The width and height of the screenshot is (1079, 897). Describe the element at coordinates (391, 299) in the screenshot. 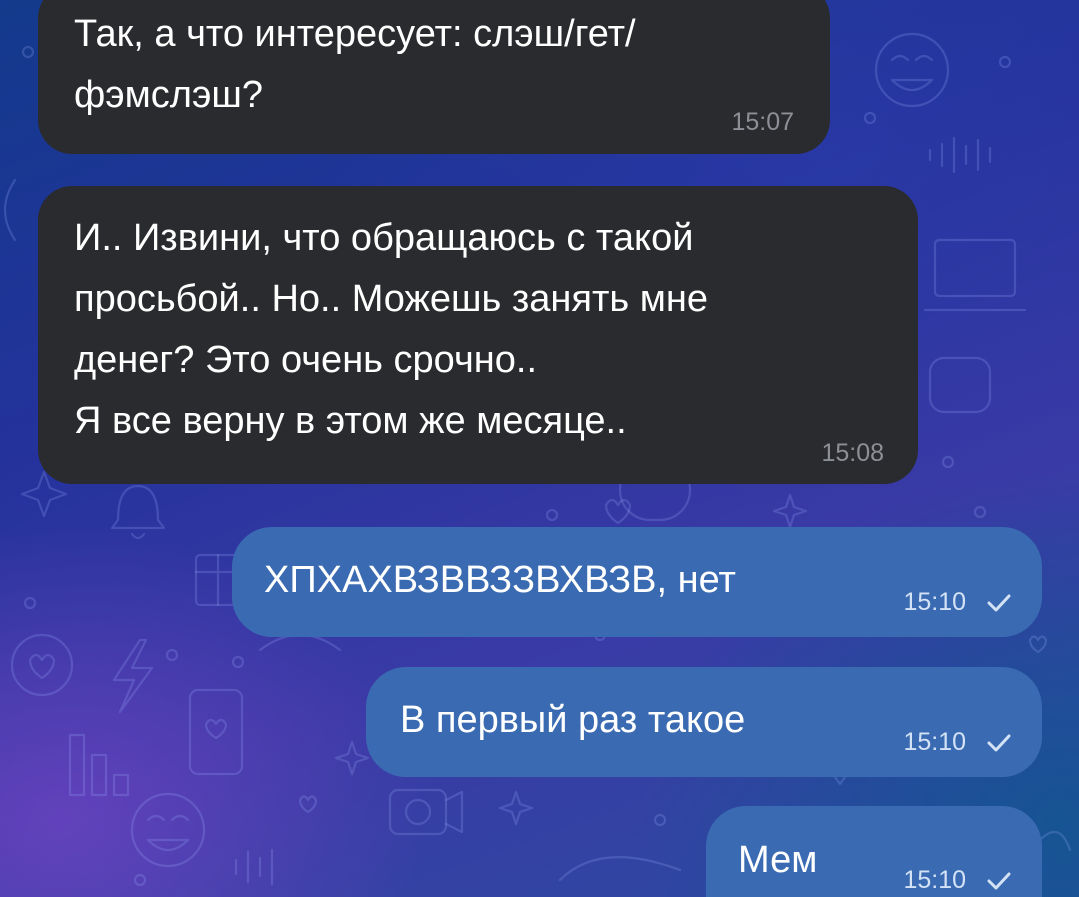

I see `message-text-line: просьбой.. Но.. Можешь занять мне` at that location.